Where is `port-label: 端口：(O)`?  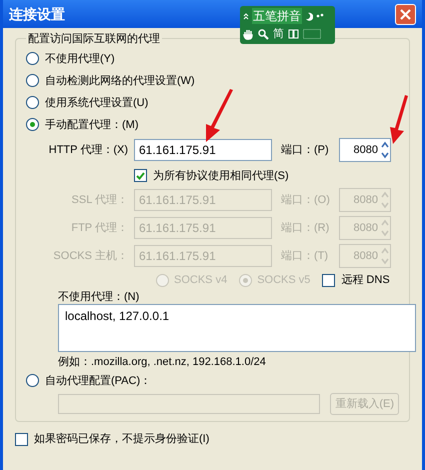
port-label: 端口：(O) is located at coordinates (305, 200).